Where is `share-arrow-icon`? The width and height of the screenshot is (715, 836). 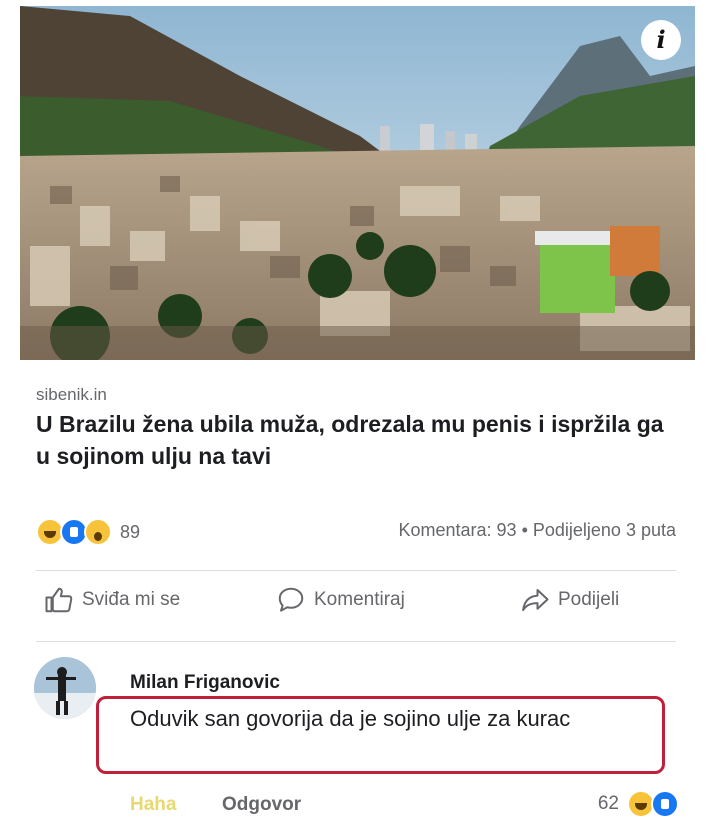 share-arrow-icon is located at coordinates (535, 600).